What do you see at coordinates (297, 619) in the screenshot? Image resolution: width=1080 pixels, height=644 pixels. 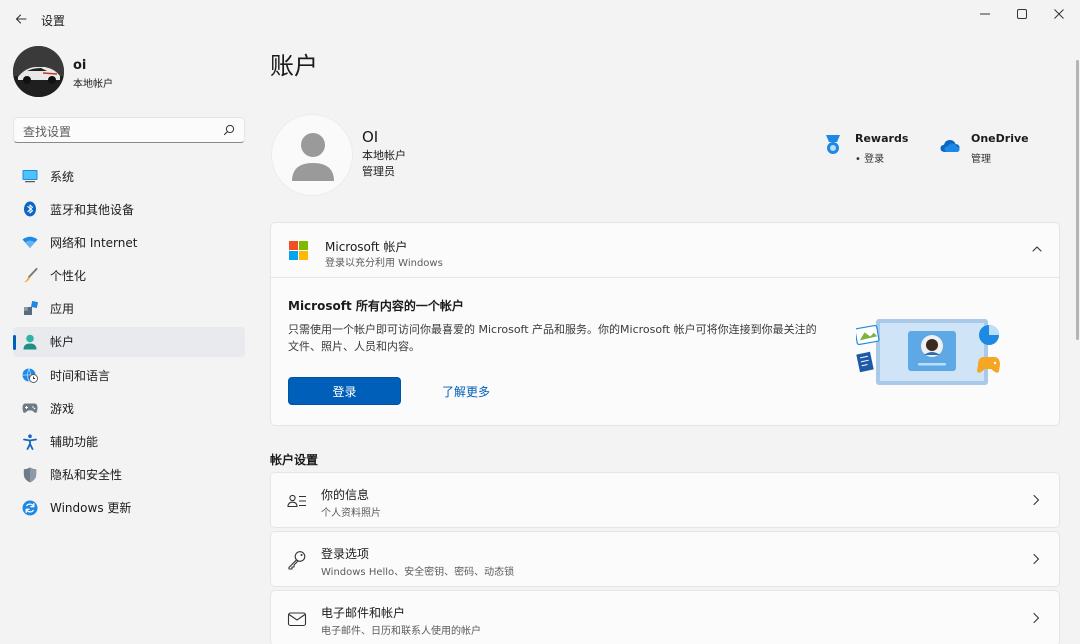 I see `mail-icon` at bounding box center [297, 619].